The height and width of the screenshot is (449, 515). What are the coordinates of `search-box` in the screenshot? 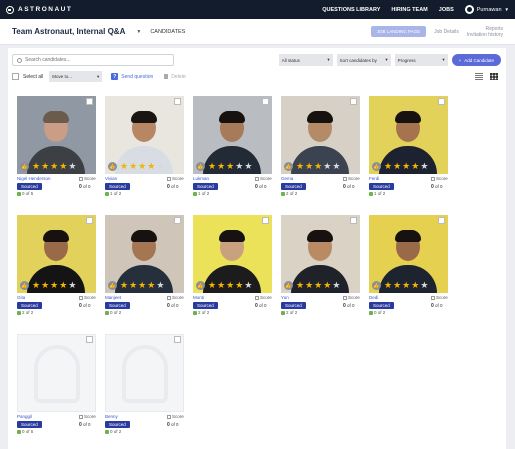 It's located at (93, 60).